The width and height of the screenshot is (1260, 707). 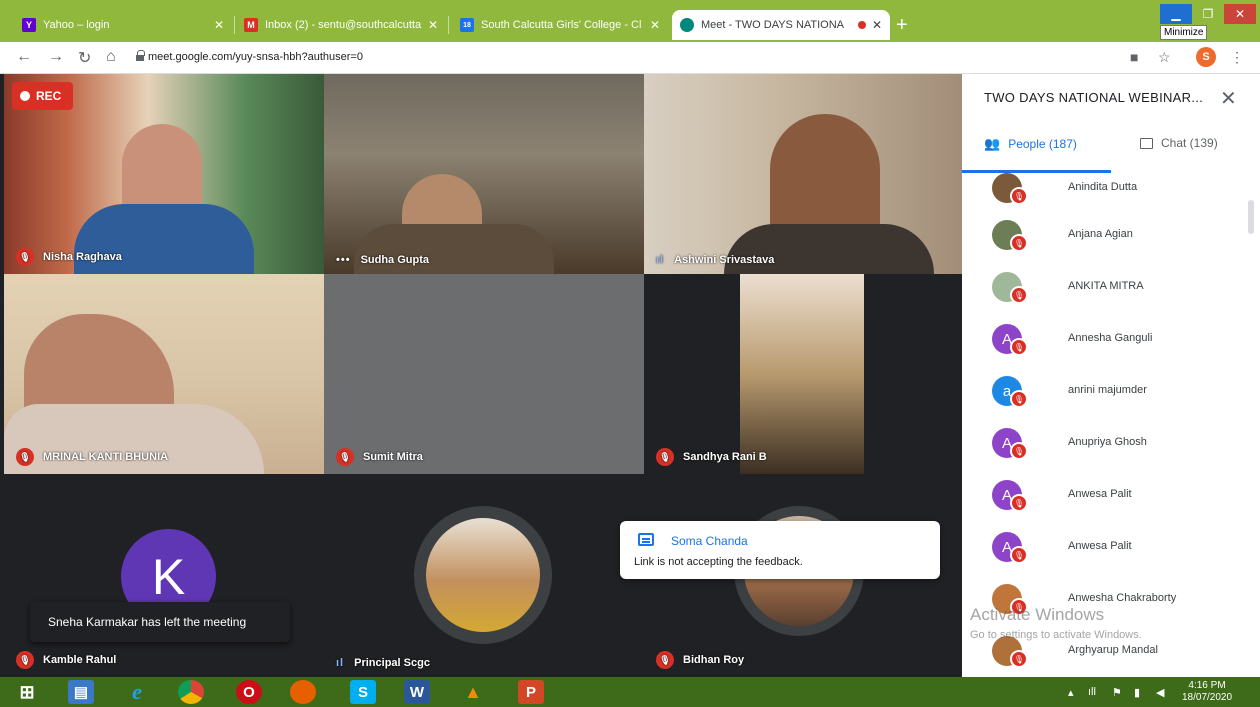 I want to click on word-icon: W, so click(x=417, y=692).